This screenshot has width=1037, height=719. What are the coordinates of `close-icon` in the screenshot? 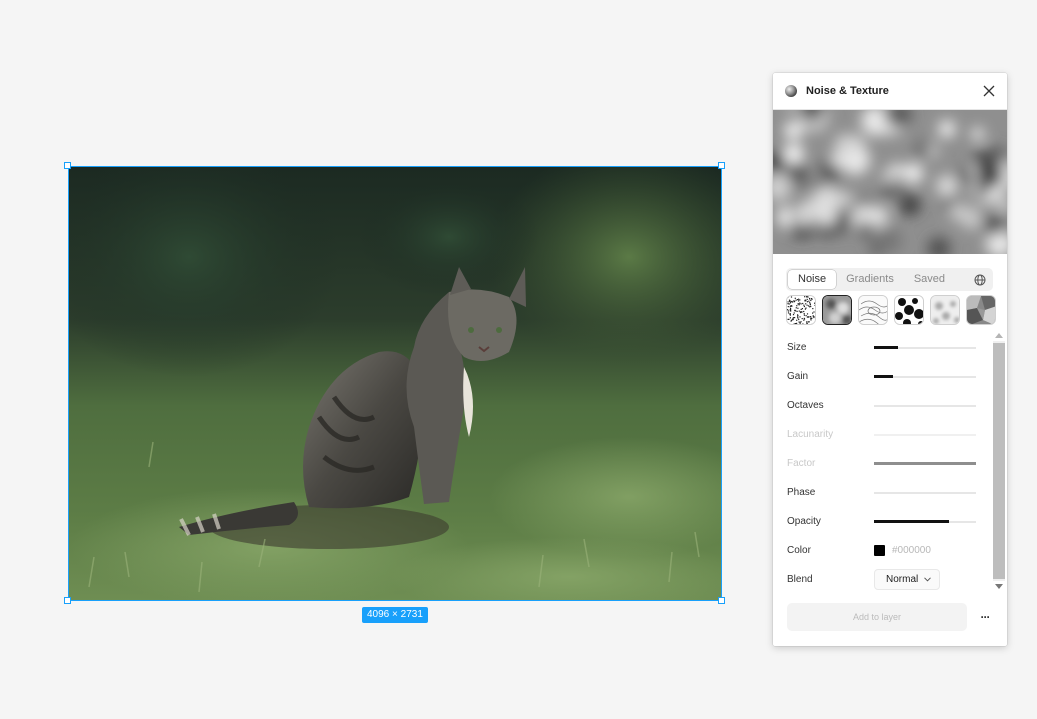 It's located at (989, 91).